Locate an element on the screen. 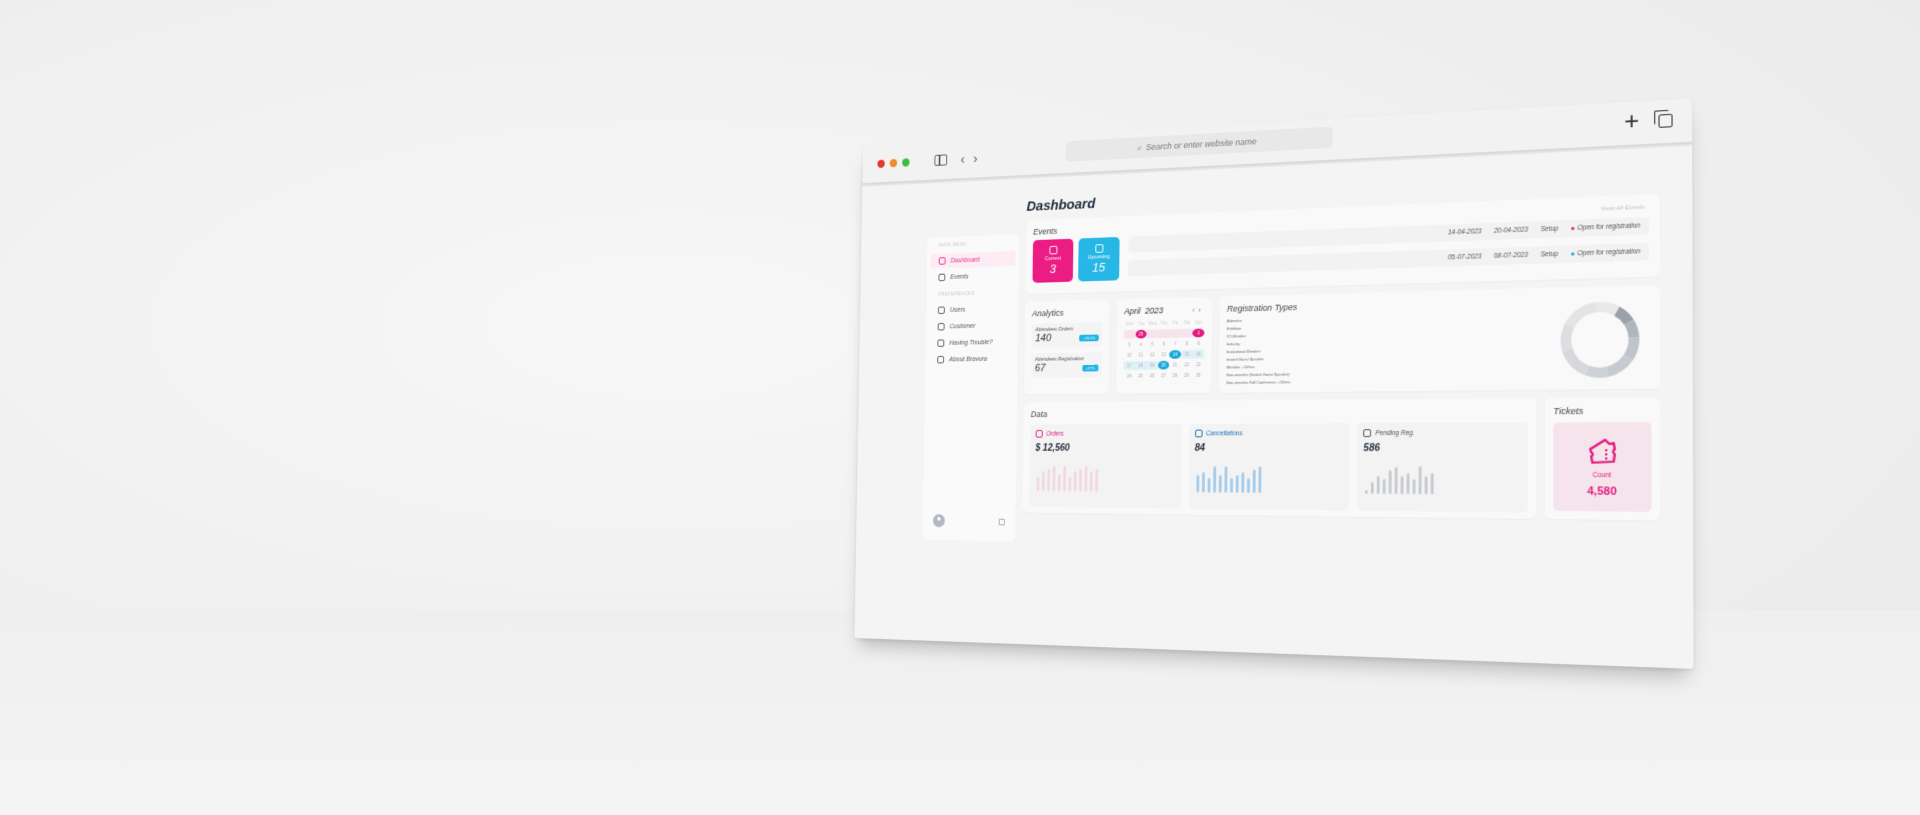 Image resolution: width=1920 pixels, height=815 pixels. event-tile-upcoming: Upcoming 15 is located at coordinates (1099, 259).